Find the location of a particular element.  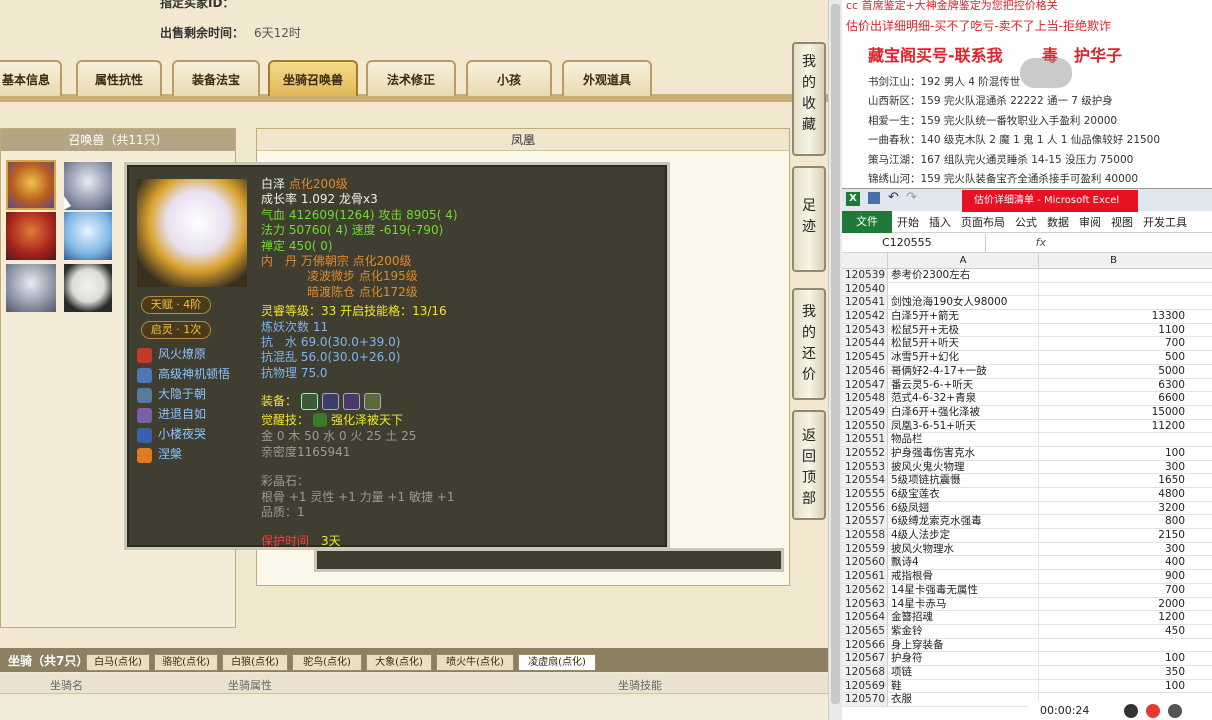

skill-item: 风火燎原 is located at coordinates (197, 355).